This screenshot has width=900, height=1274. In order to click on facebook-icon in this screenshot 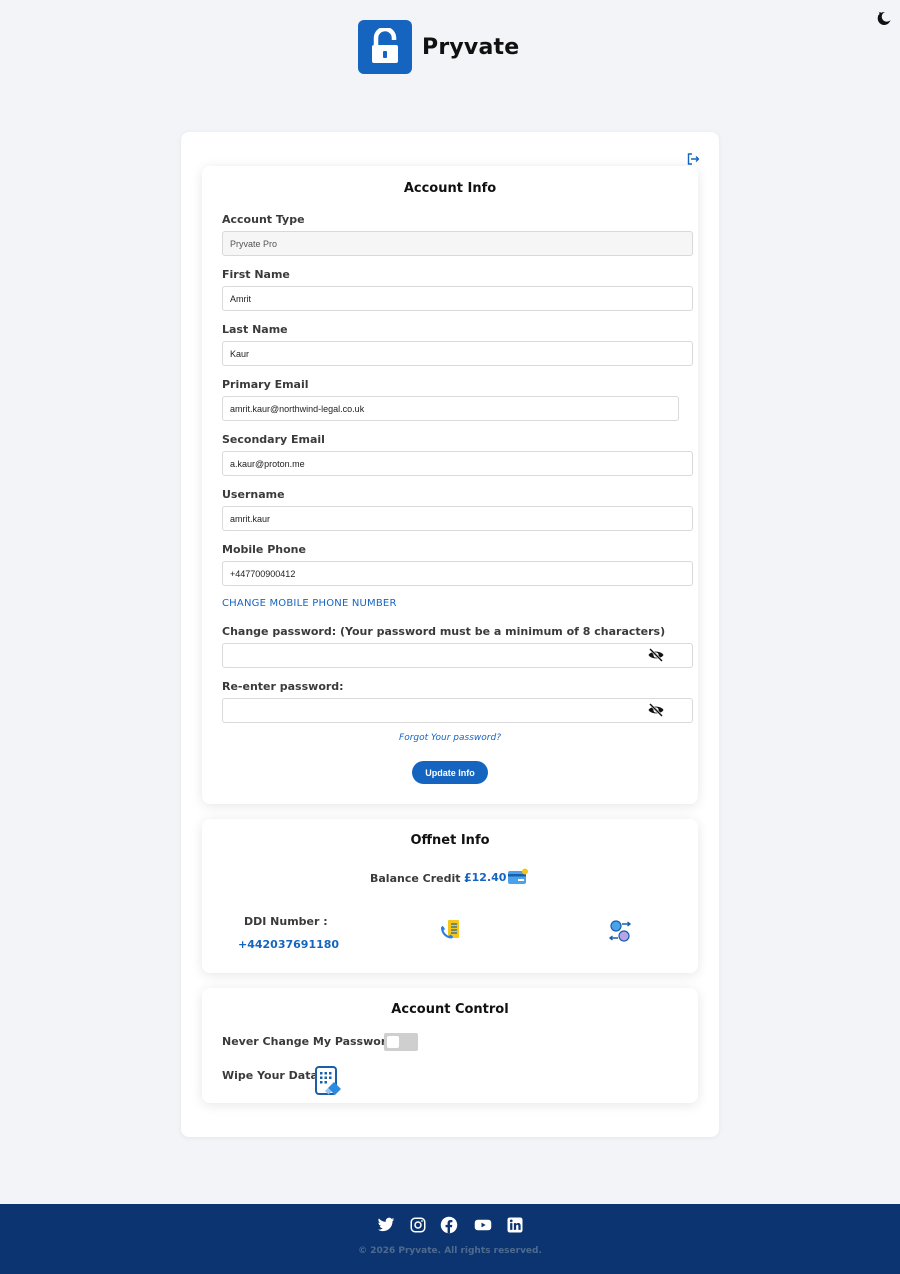, I will do `click(449, 1225)`.